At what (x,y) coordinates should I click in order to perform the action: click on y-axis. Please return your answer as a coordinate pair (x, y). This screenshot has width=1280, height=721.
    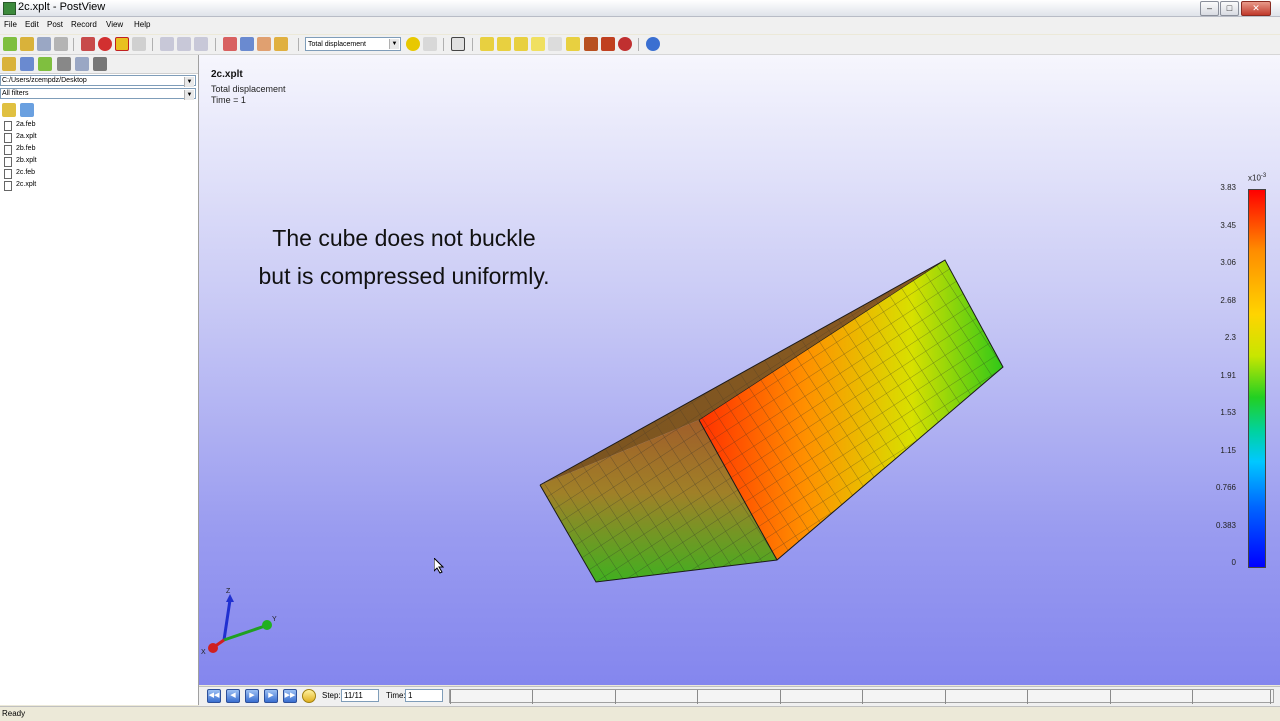
    Looking at the image, I should click on (244, 633).